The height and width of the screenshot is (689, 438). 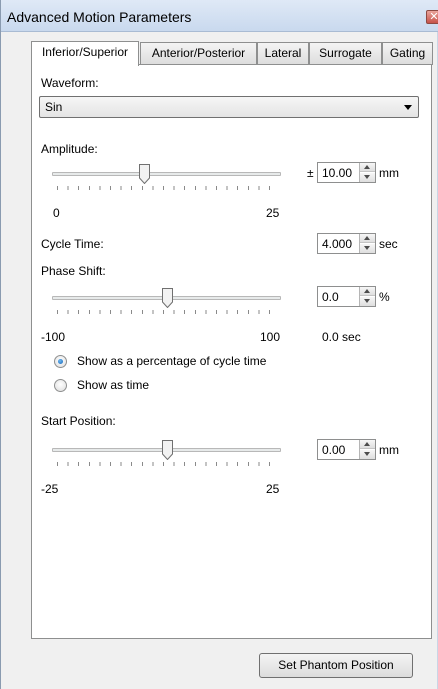 I want to click on start-position-slider-thumb, so click(x=167, y=450).